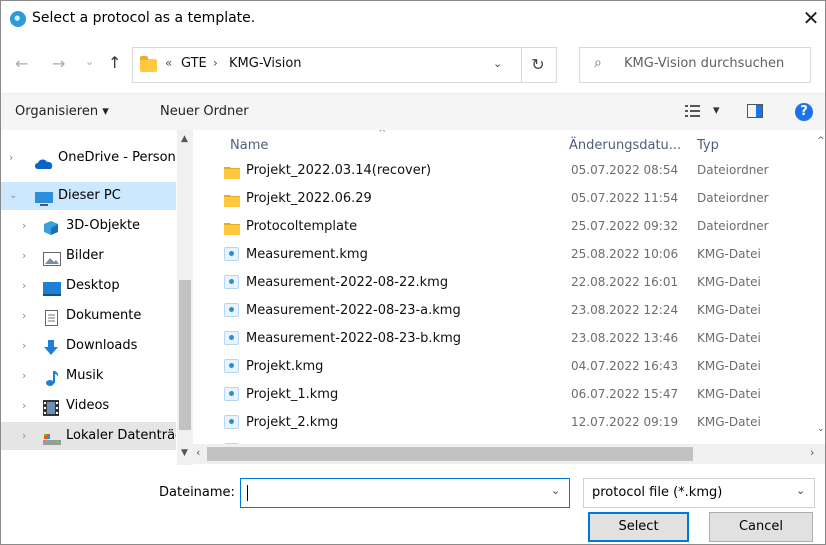 Image resolution: width=826 pixels, height=545 pixels. I want to click on nav-item-downloads: › Downloads, so click(88, 346).